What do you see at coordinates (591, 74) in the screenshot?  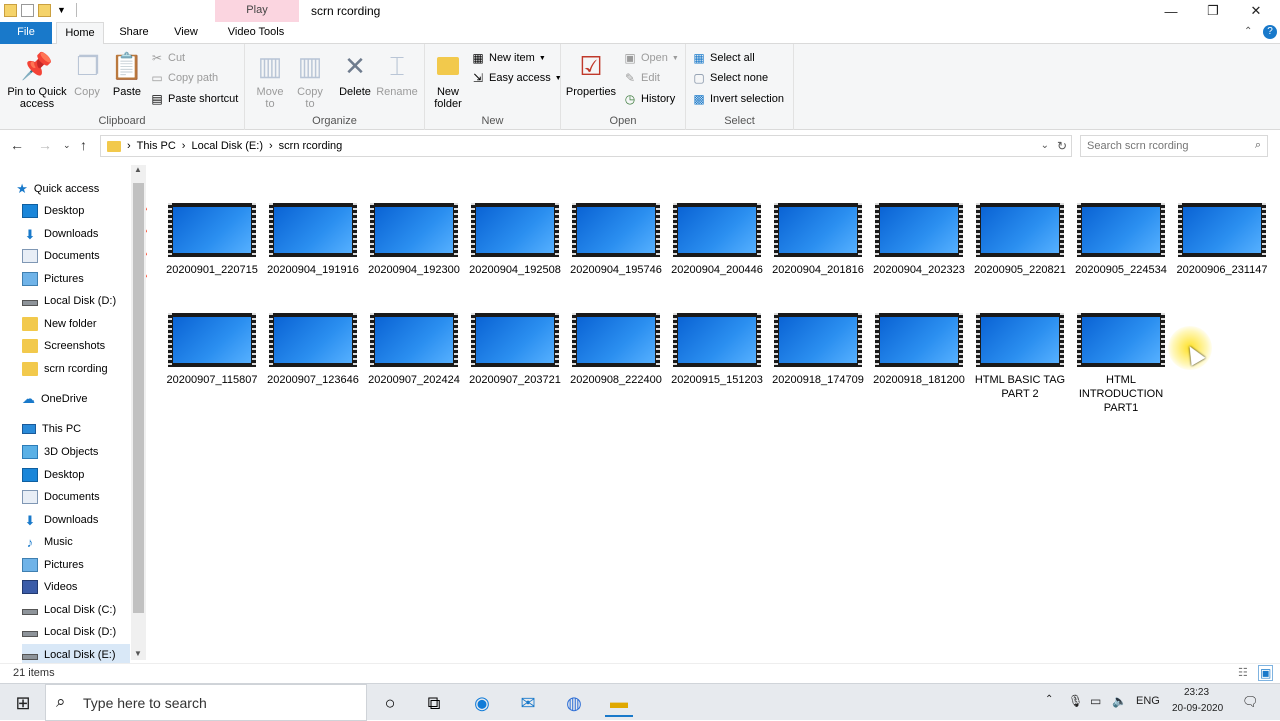 I see `properties-button: ☑ Properties` at bounding box center [591, 74].